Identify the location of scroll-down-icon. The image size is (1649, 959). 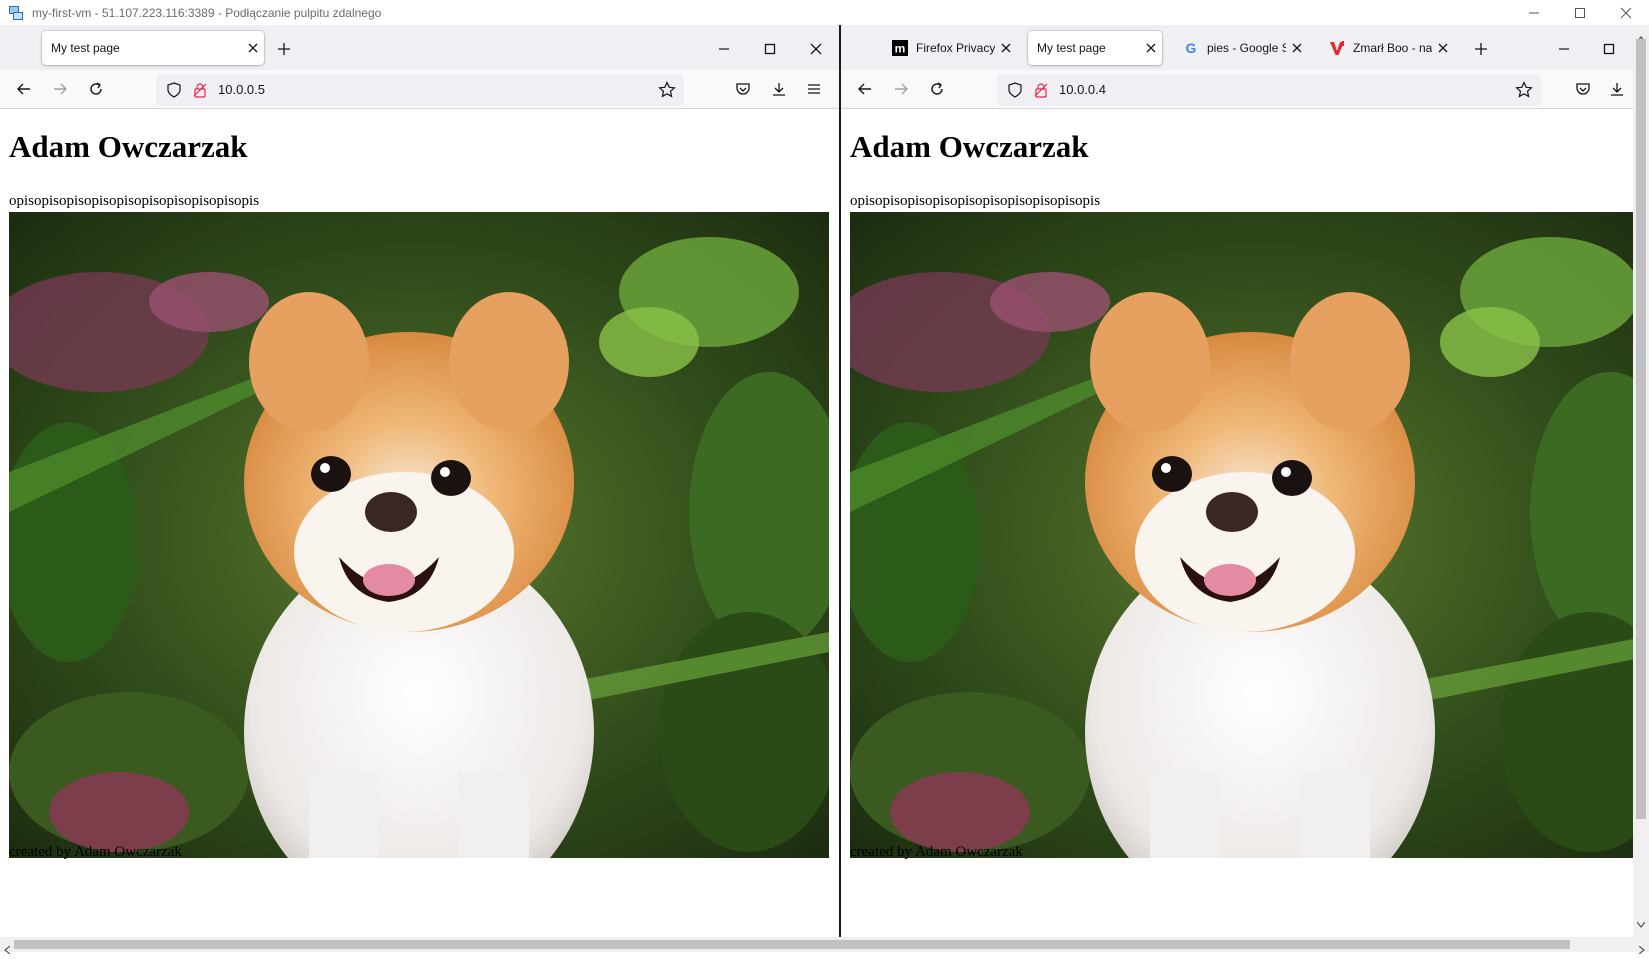
(1641, 924).